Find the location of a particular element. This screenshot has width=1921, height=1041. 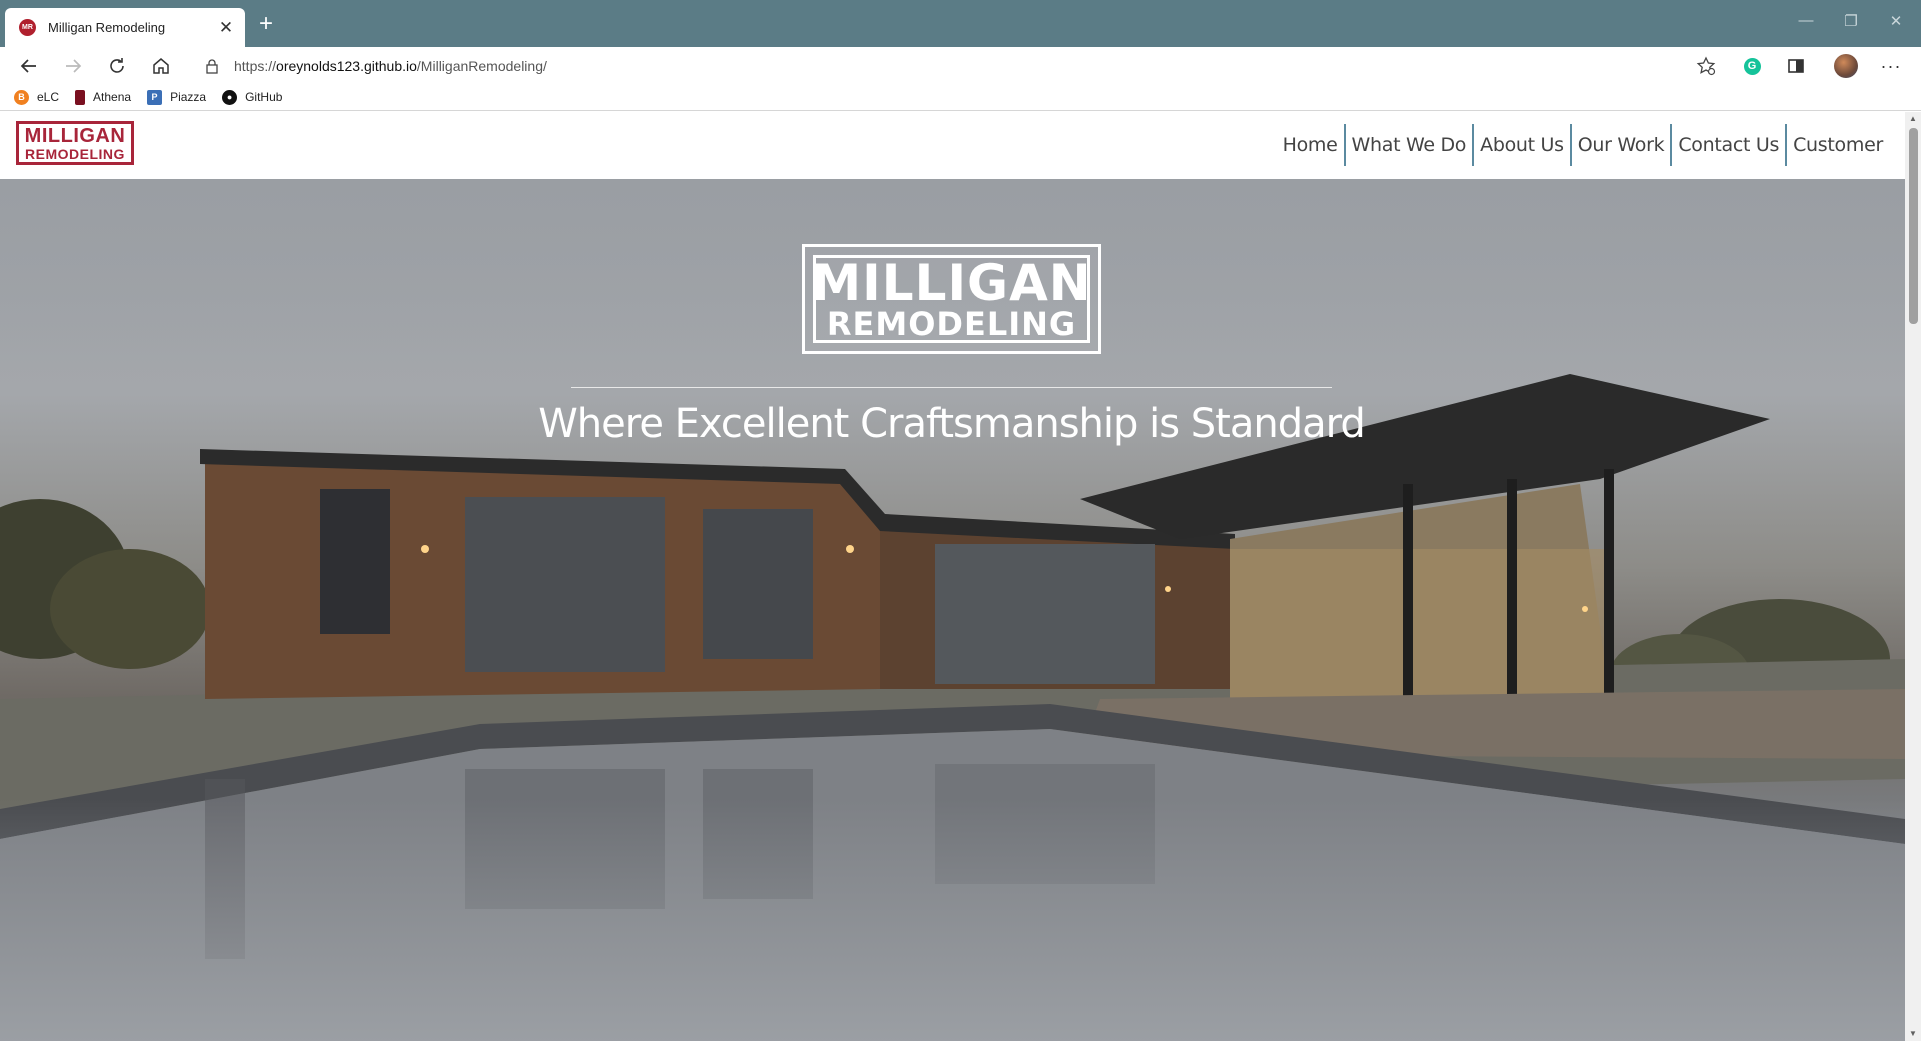

settings-menu-button: ··· is located at coordinates (1891, 66).